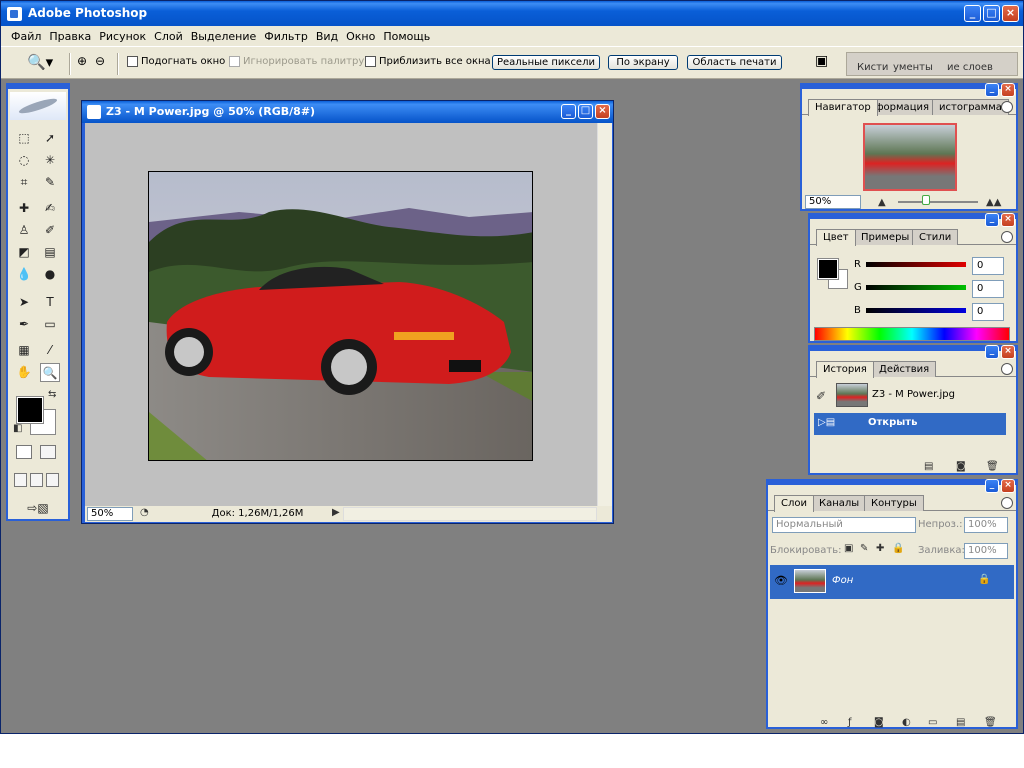 The width and height of the screenshot is (1024, 768). What do you see at coordinates (286, 36) in the screenshot?
I see `menu-filter: Фильтр` at bounding box center [286, 36].